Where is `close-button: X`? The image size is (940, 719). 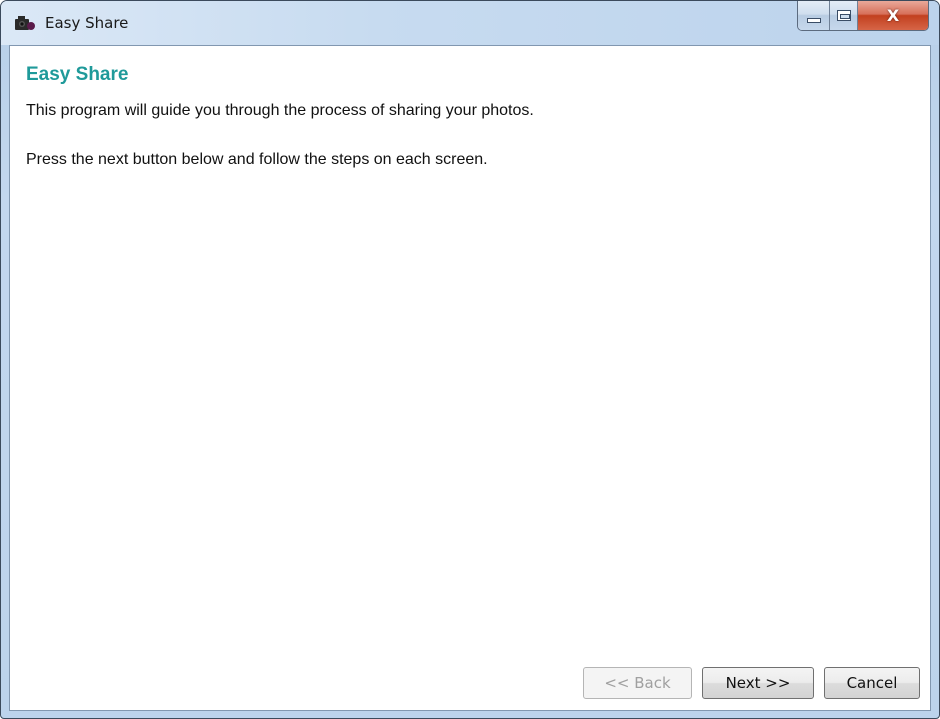
close-button: X is located at coordinates (893, 15).